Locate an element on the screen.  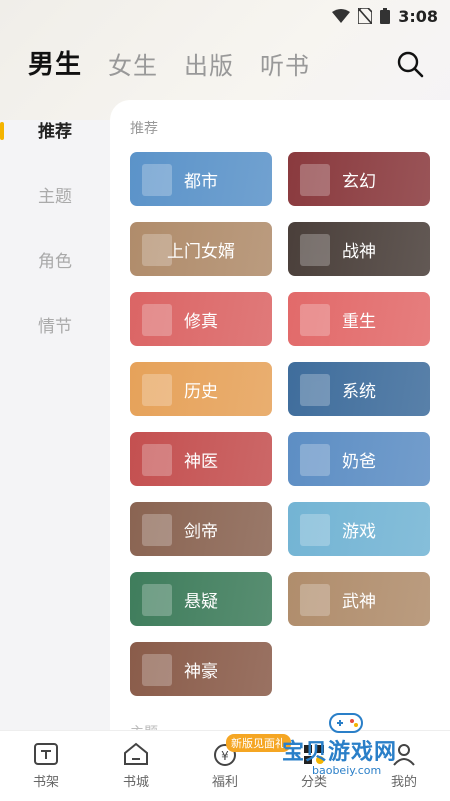
category-label: 神豪 is located at coordinates (201, 671).